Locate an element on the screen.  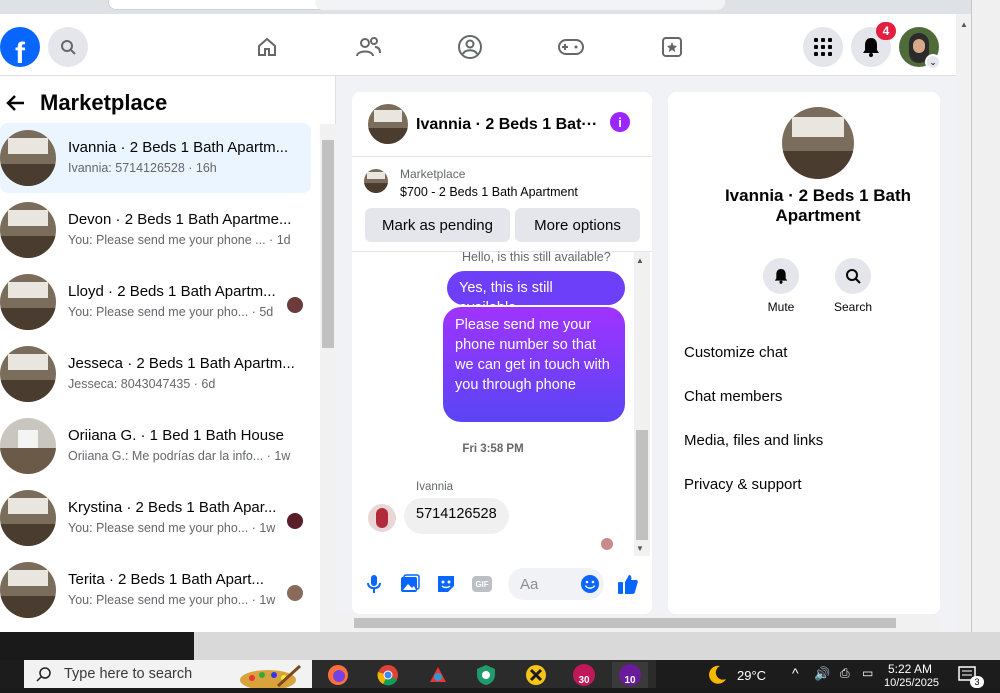
taskbar-search-placeholder: Type here to search is located at coordinates (128, 674).